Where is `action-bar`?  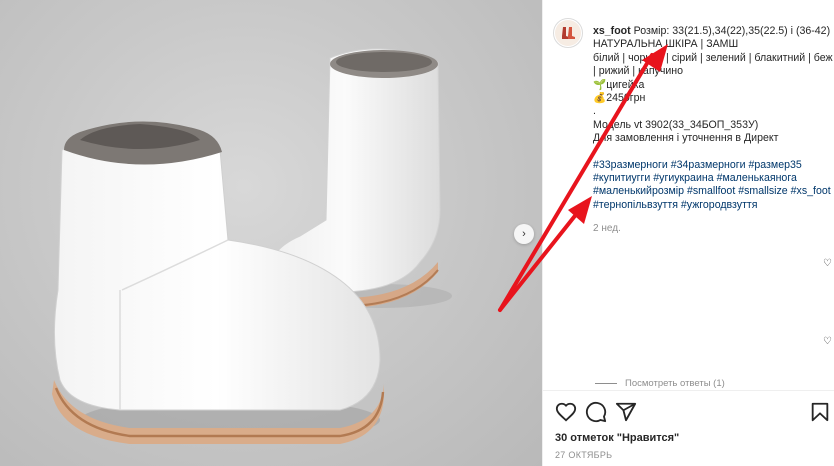
action-bar is located at coordinates (688, 412).